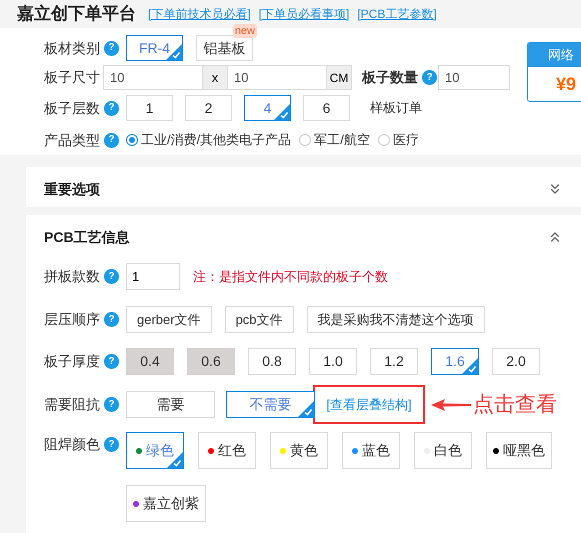 This screenshot has width=581, height=533. Describe the element at coordinates (149, 108) in the screenshot. I see `option-button: 1` at that location.